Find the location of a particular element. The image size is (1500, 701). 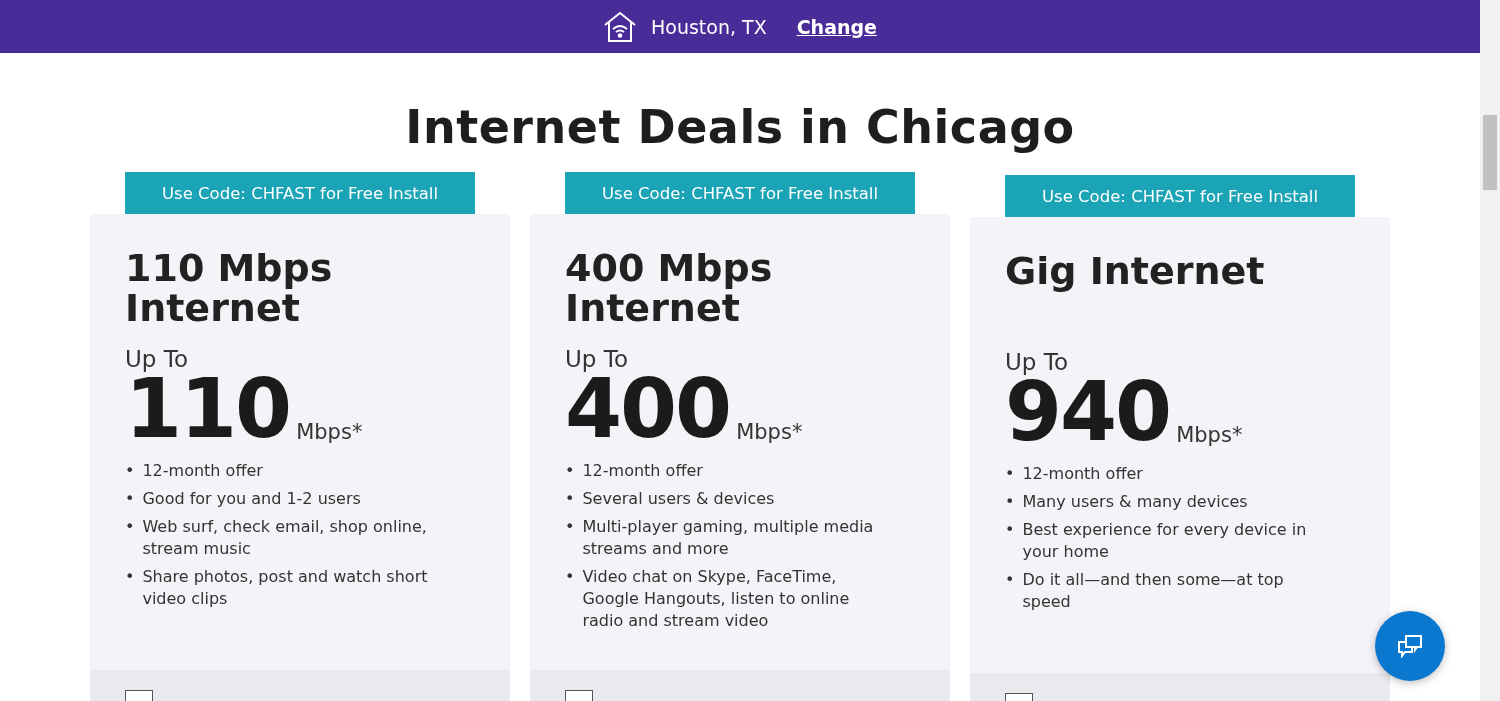

location-text: Houston, TX is located at coordinates (709, 26).